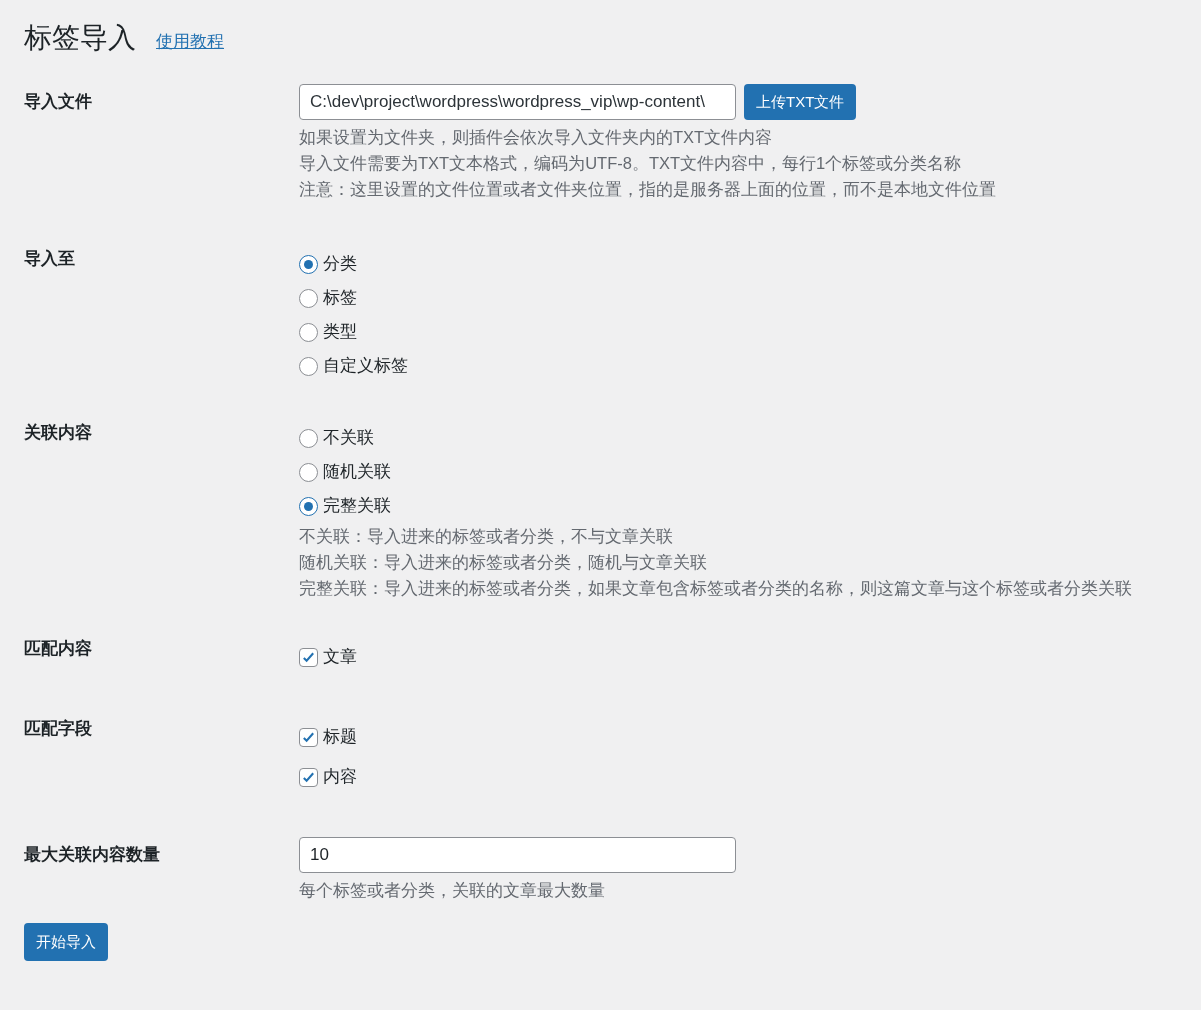 The image size is (1201, 1010). What do you see at coordinates (340, 657) in the screenshot?
I see `option-label: 文章` at bounding box center [340, 657].